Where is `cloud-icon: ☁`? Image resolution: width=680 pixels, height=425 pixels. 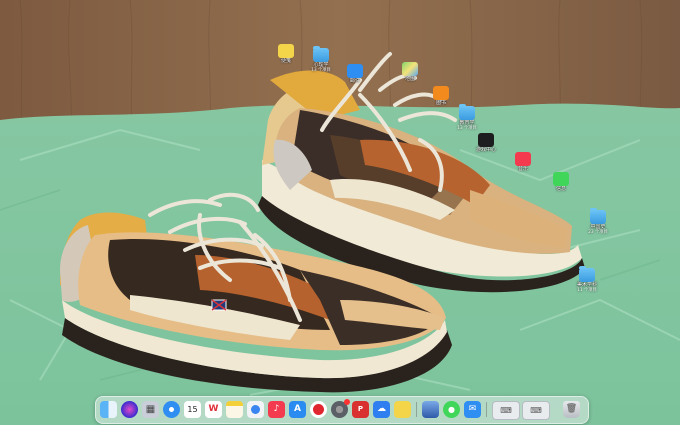
cloud-icon: ☁ is located at coordinates (381, 409).